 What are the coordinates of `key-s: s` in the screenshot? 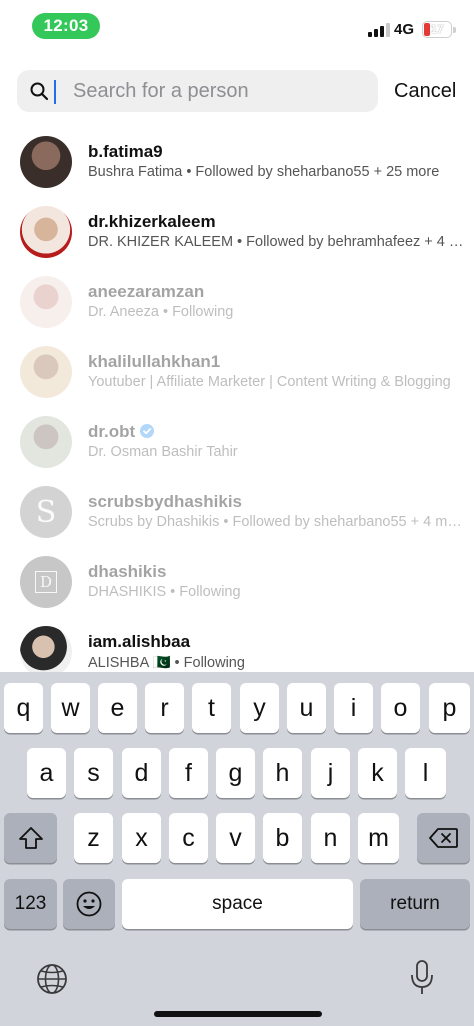 It's located at (93, 773).